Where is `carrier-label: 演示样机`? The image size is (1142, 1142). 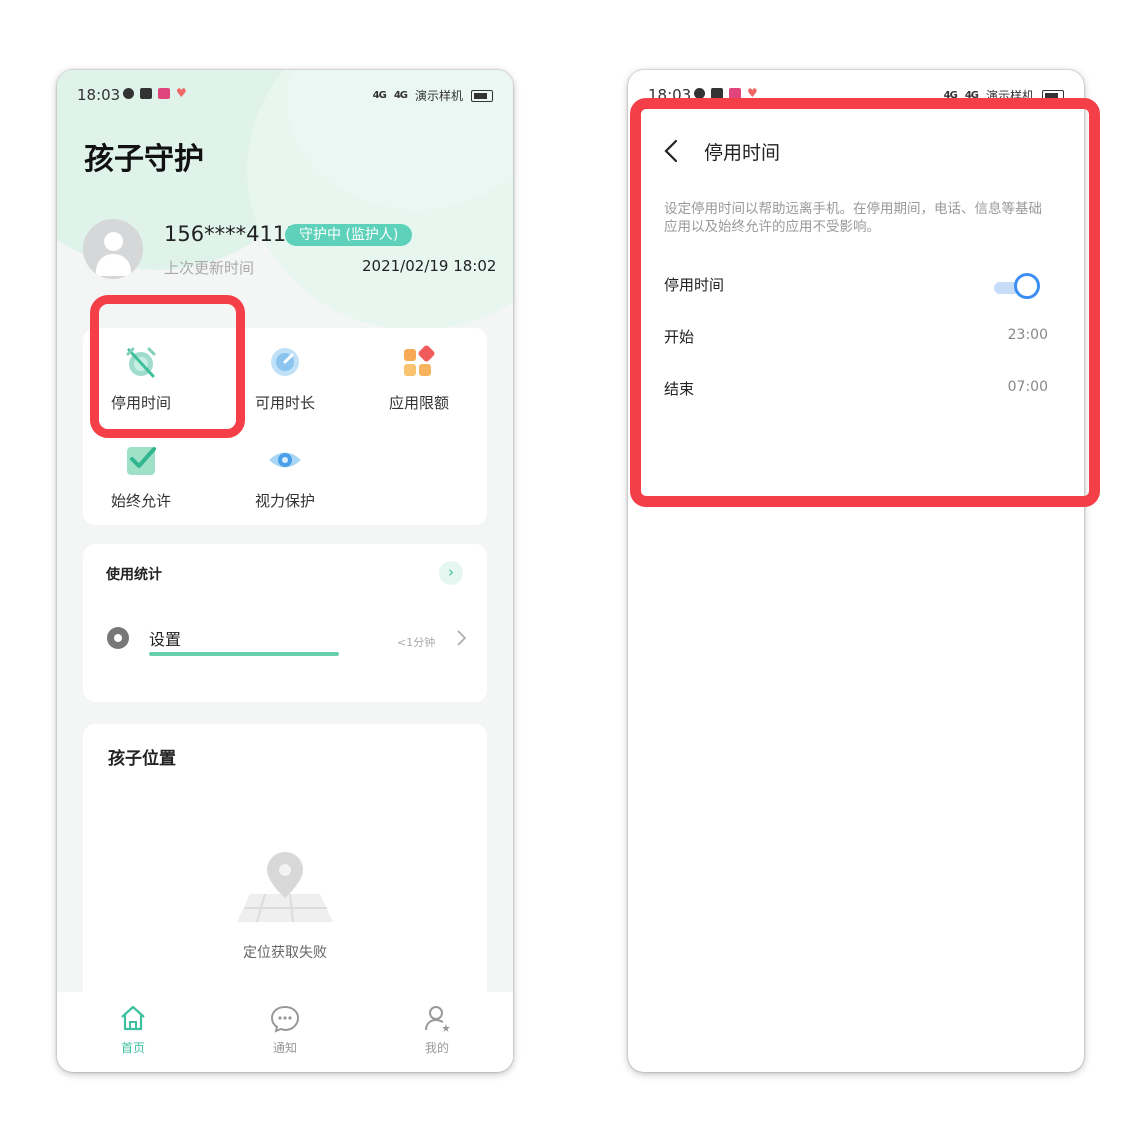
carrier-label: 演示样机 is located at coordinates (438, 96).